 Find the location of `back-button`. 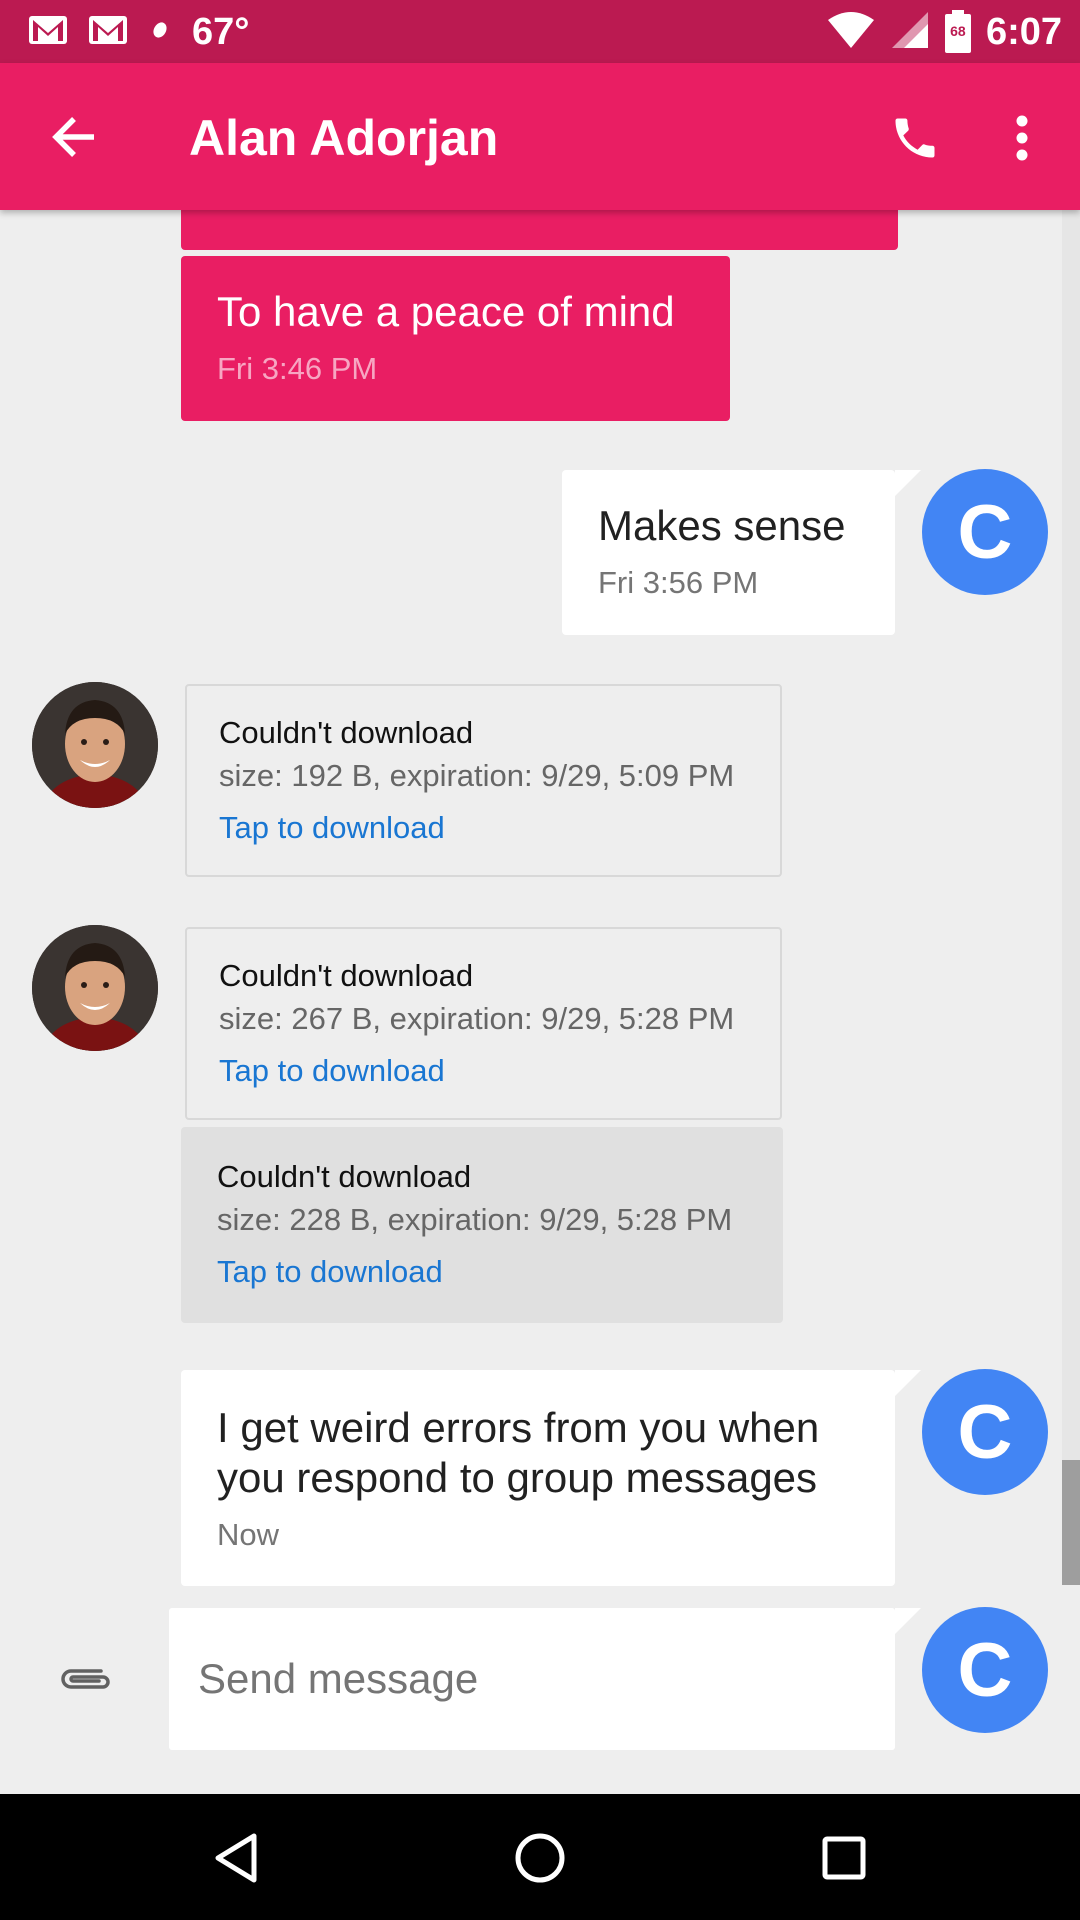

back-button is located at coordinates (74, 137).